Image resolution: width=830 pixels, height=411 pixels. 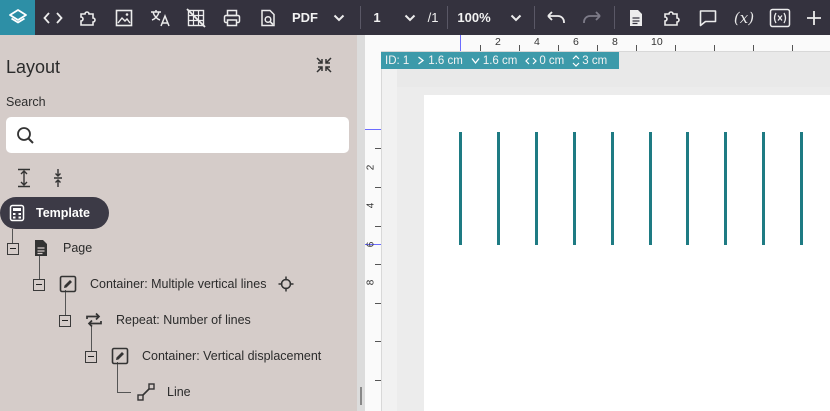 I want to click on plus-icon, so click(x=814, y=17).